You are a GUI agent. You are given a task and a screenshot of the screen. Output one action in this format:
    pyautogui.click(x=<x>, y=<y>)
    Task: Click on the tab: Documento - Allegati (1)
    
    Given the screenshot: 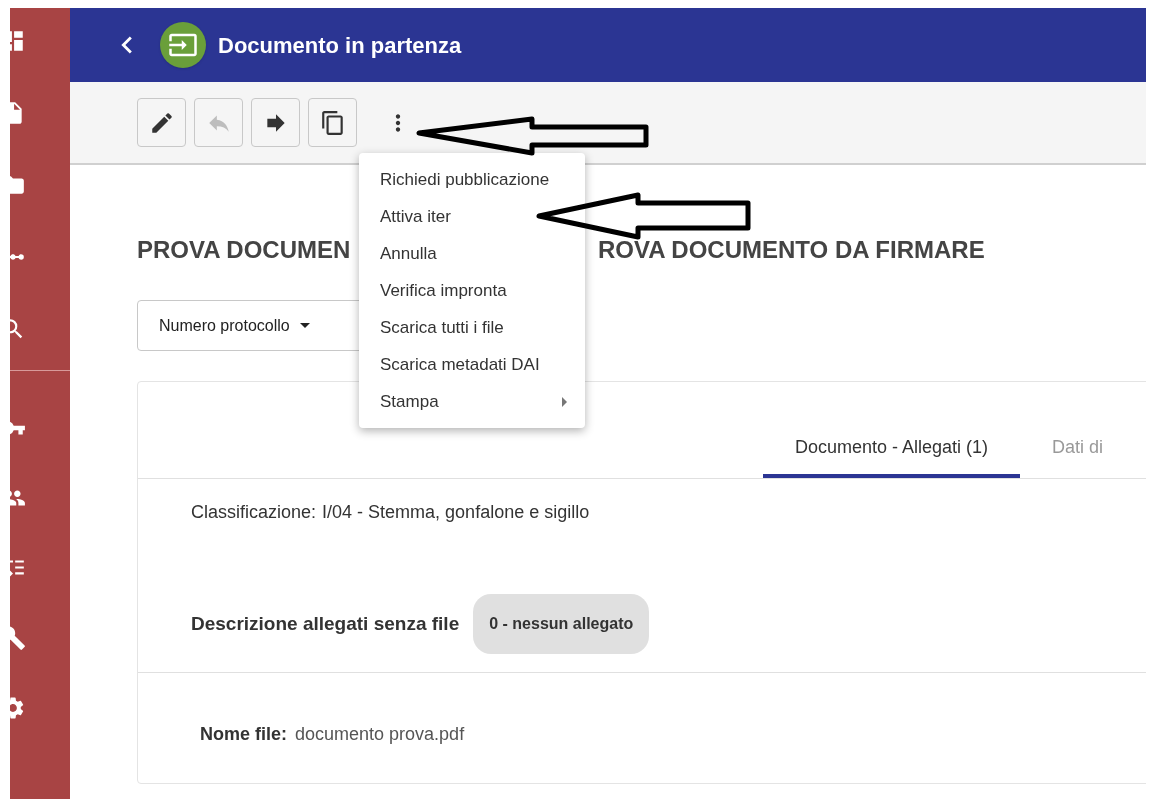 What is the action you would take?
    pyautogui.click(x=892, y=449)
    